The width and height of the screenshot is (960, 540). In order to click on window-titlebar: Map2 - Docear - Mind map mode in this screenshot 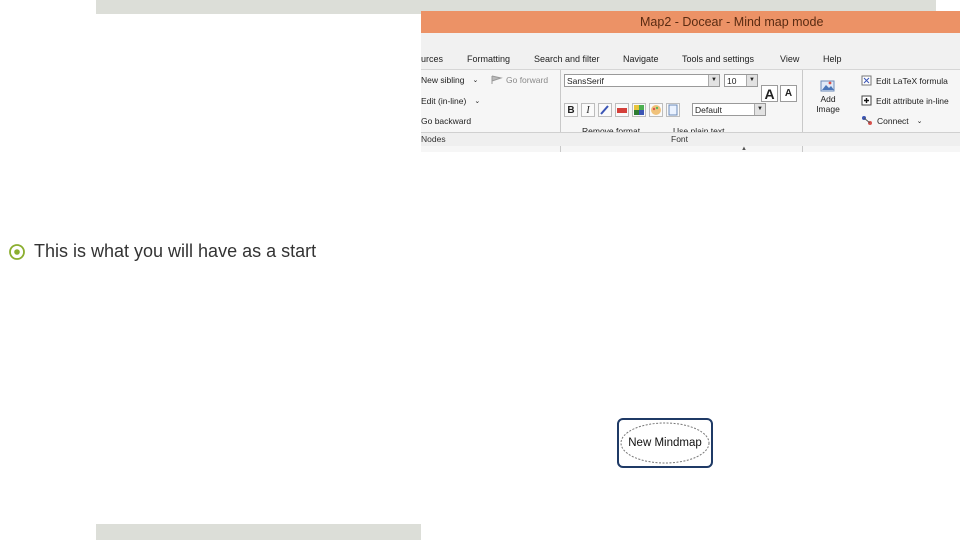, I will do `click(690, 22)`.